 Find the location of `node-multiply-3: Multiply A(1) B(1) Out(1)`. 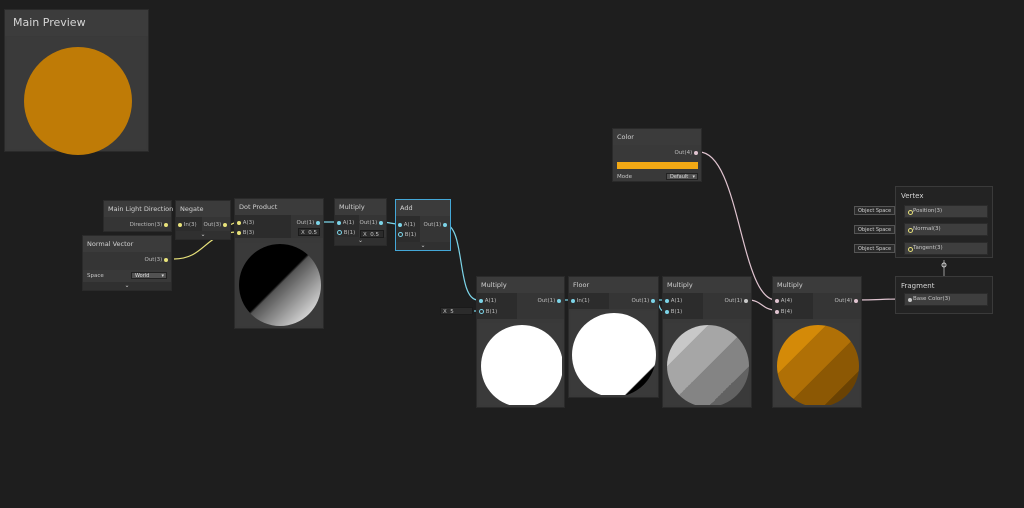

node-multiply-3: Multiply A(1) B(1) Out(1) is located at coordinates (707, 342).